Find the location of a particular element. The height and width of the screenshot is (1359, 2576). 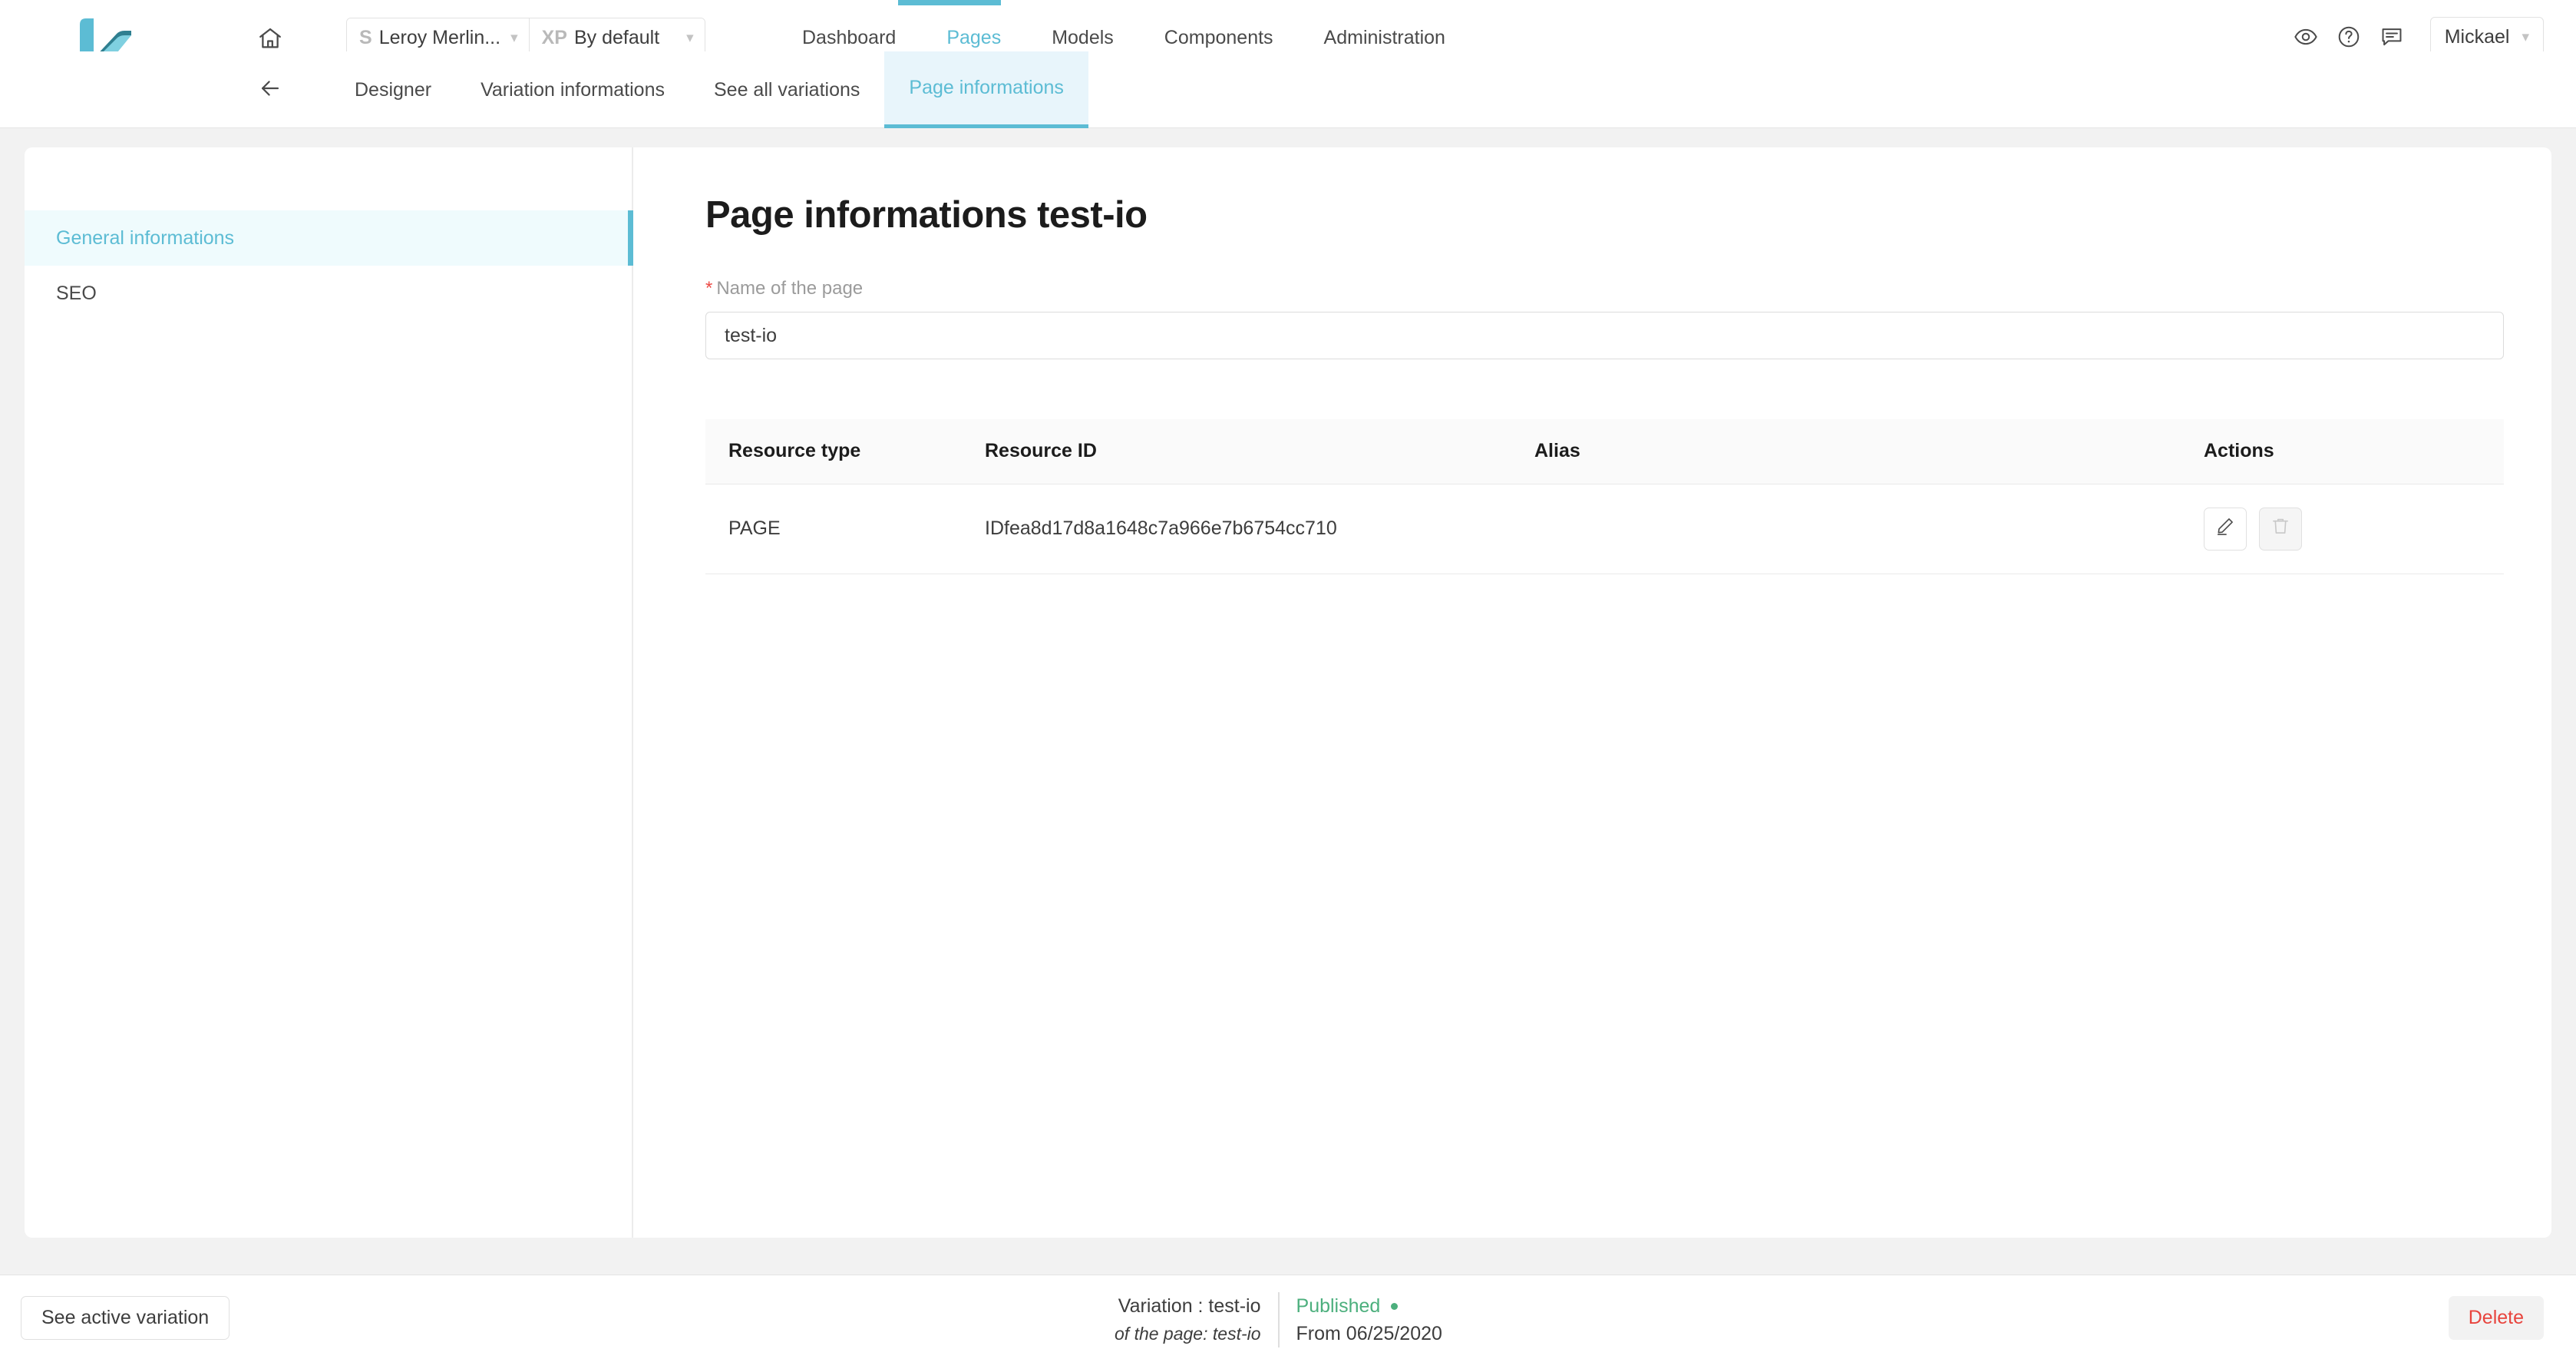

column-header-resource-type: Resource type is located at coordinates (845, 451).